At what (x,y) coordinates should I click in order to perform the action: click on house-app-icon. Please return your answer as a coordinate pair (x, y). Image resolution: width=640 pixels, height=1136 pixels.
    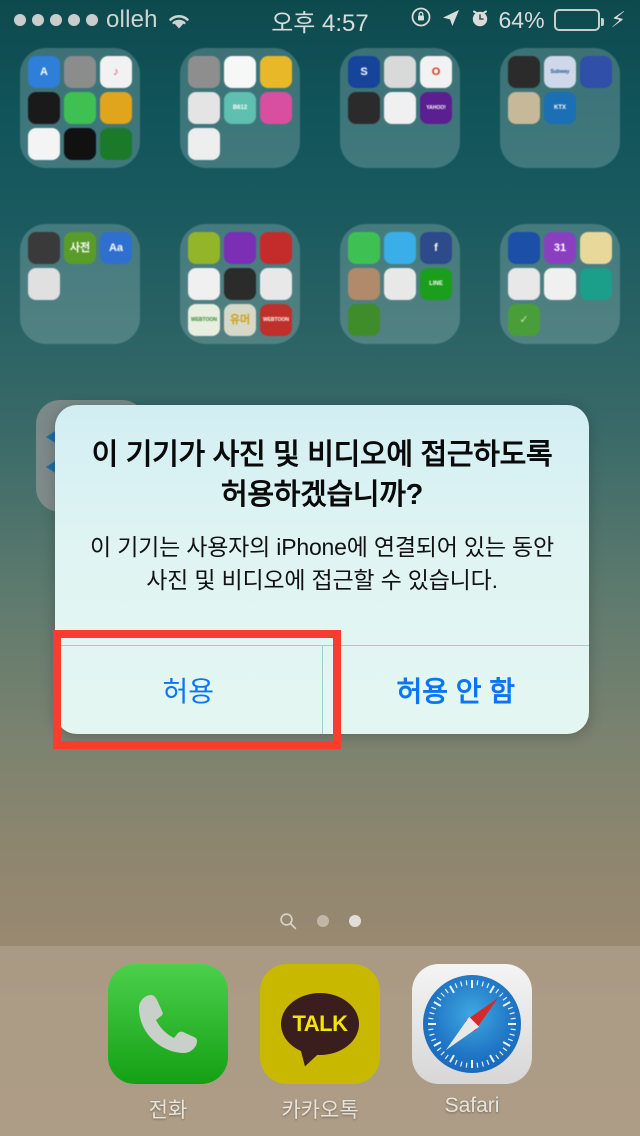
    Looking at the image, I should click on (400, 72).